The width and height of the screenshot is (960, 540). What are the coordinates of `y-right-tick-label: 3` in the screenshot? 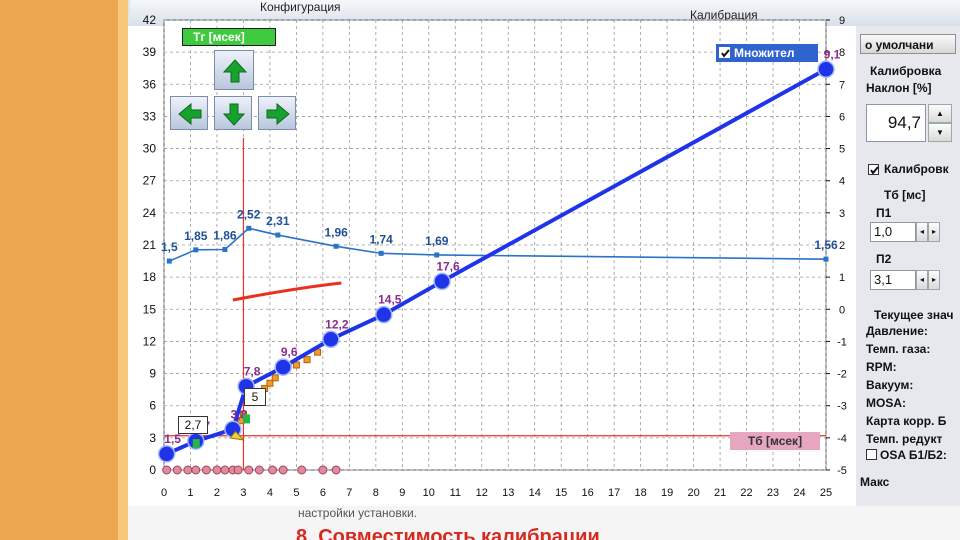 It's located at (842, 214).